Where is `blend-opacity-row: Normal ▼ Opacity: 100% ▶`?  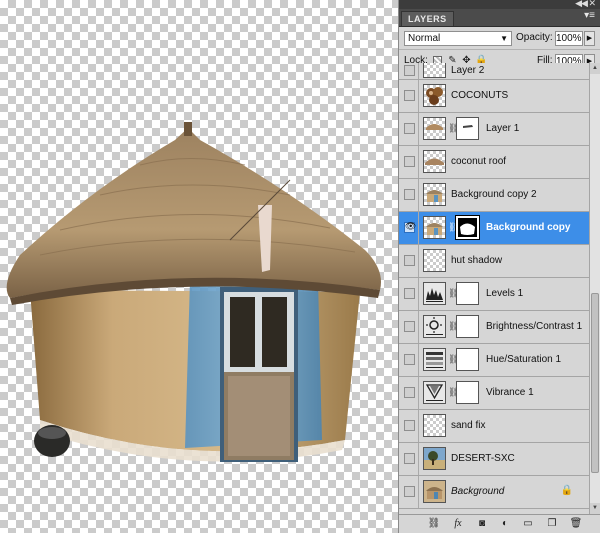
blend-opacity-row: Normal ▼ Opacity: 100% ▶ is located at coordinates (499, 38).